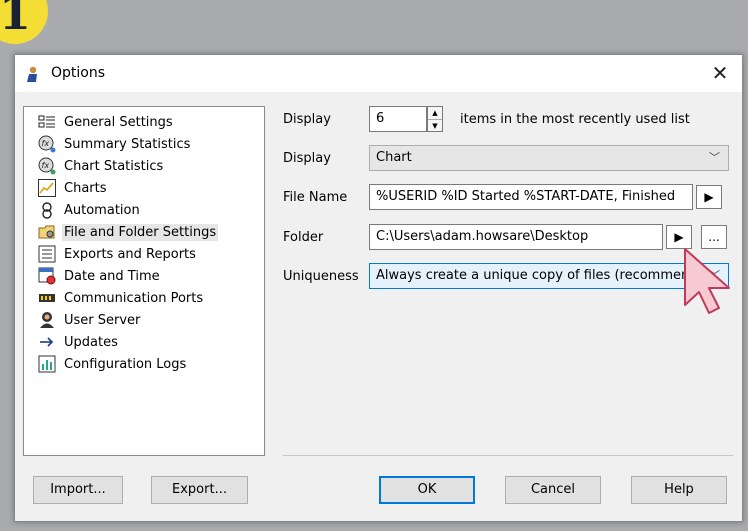 The width and height of the screenshot is (748, 531). What do you see at coordinates (47, 298) in the screenshot?
I see `ports-icon` at bounding box center [47, 298].